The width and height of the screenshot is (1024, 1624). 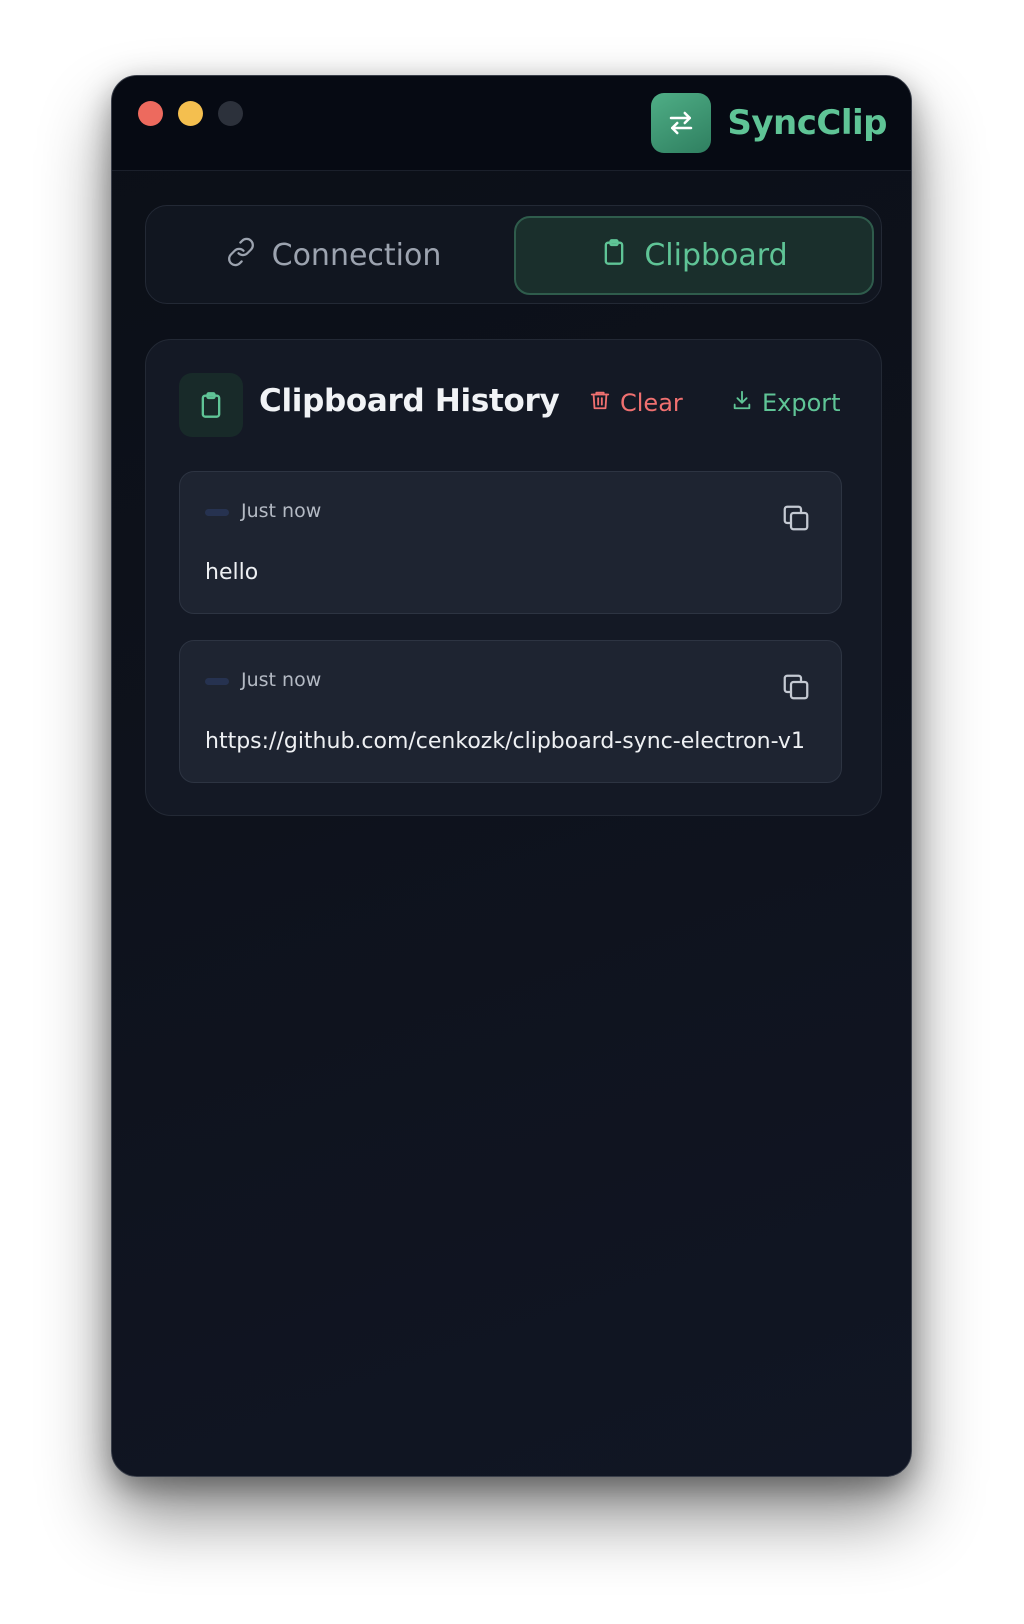 I want to click on history-item: Just now hello, so click(x=510, y=542).